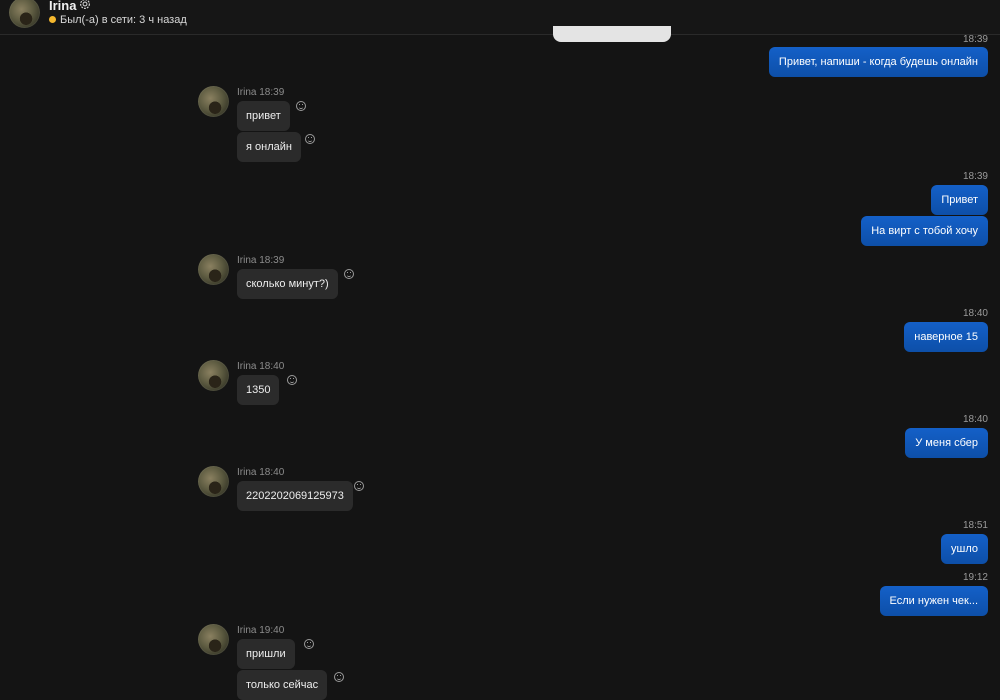 Image resolution: width=1000 pixels, height=700 pixels. I want to click on date-divider, so click(612, 34).